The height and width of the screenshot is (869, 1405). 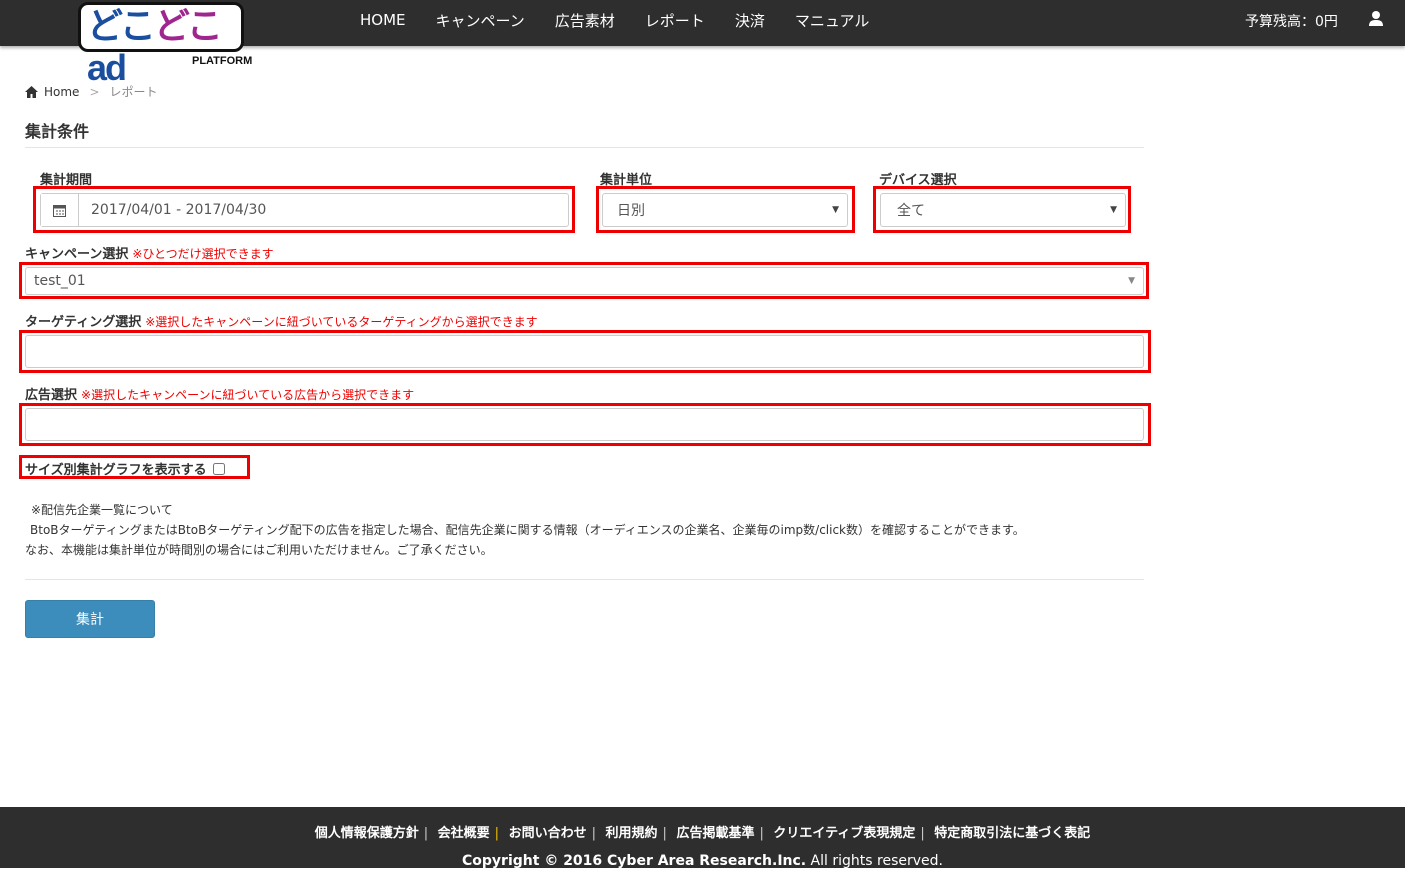 I want to click on breadcrumb: Home > レポート, so click(x=91, y=91).